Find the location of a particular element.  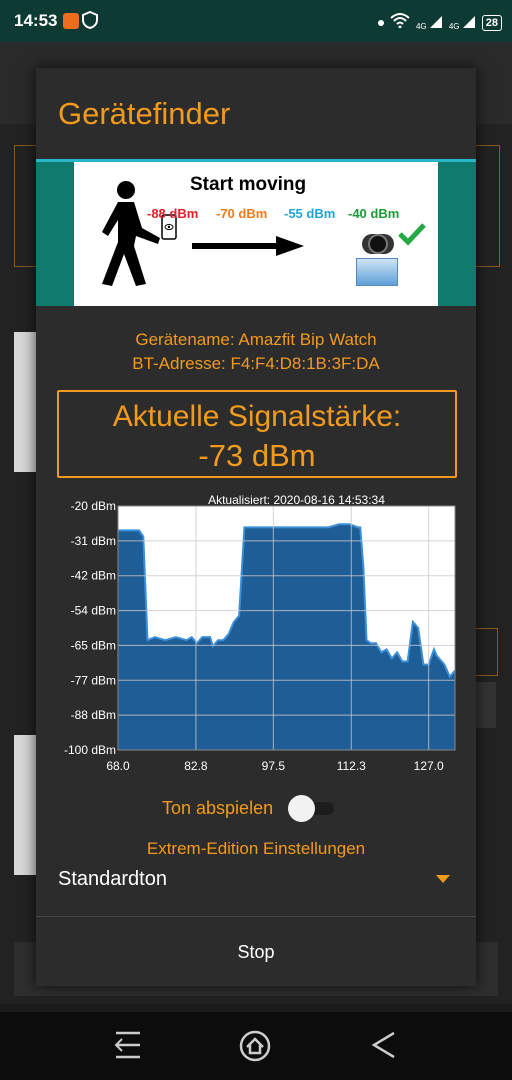

dbm-label-1: -88 dBm is located at coordinates (173, 213).